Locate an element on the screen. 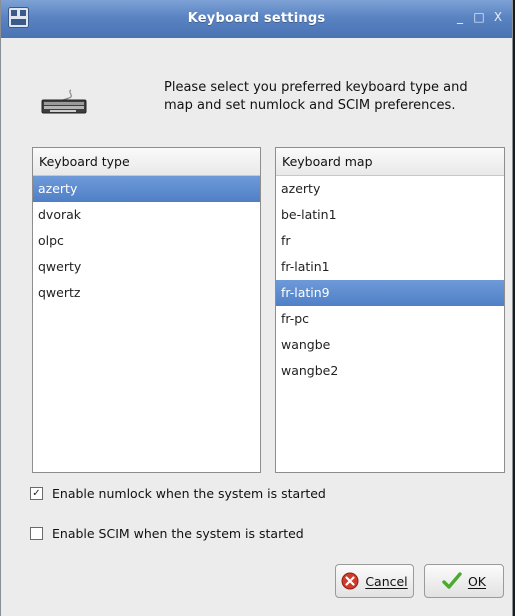 The image size is (515, 616). scim-label: Enable SCIM when the system is started is located at coordinates (178, 533).